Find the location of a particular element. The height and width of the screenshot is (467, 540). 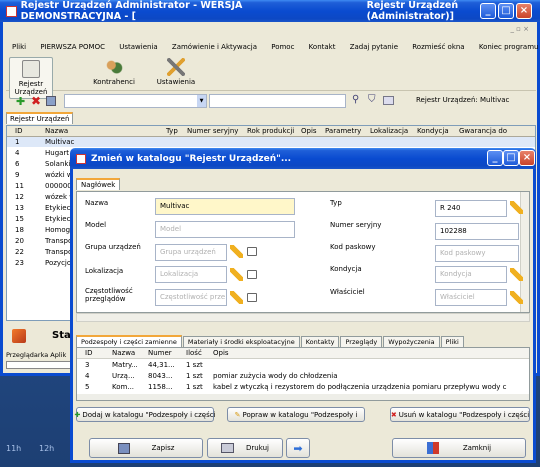

filter-icon: ⛉ is located at coordinates (372, 99).